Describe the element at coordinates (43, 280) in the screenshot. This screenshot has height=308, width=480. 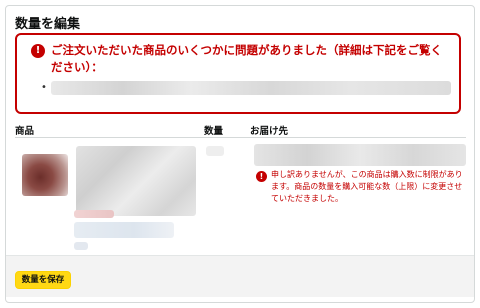
I see `save-quantity-button: 数量を保存` at that location.